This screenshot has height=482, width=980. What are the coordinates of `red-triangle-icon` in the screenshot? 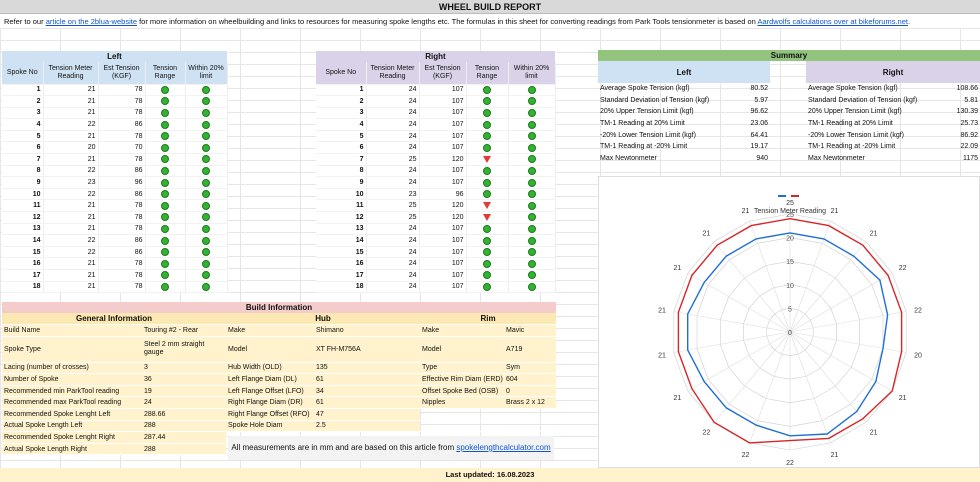 It's located at (487, 159).